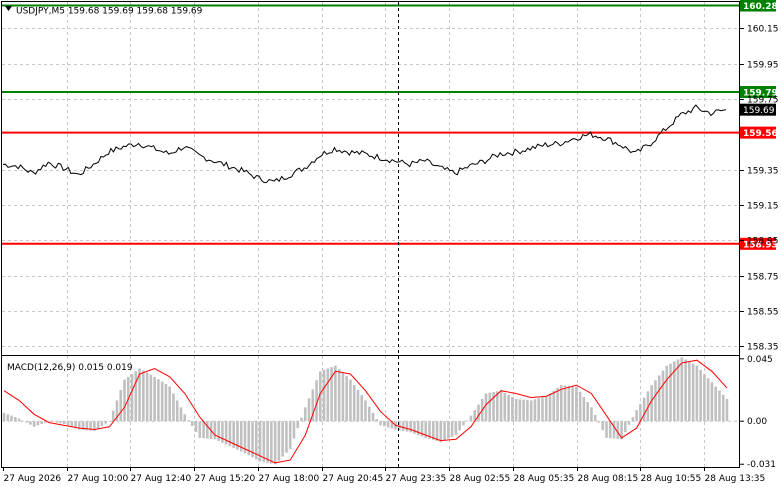 This screenshot has height=492, width=781. What do you see at coordinates (763, 172) in the screenshot?
I see `price-tick-label: 159.35` at bounding box center [763, 172].